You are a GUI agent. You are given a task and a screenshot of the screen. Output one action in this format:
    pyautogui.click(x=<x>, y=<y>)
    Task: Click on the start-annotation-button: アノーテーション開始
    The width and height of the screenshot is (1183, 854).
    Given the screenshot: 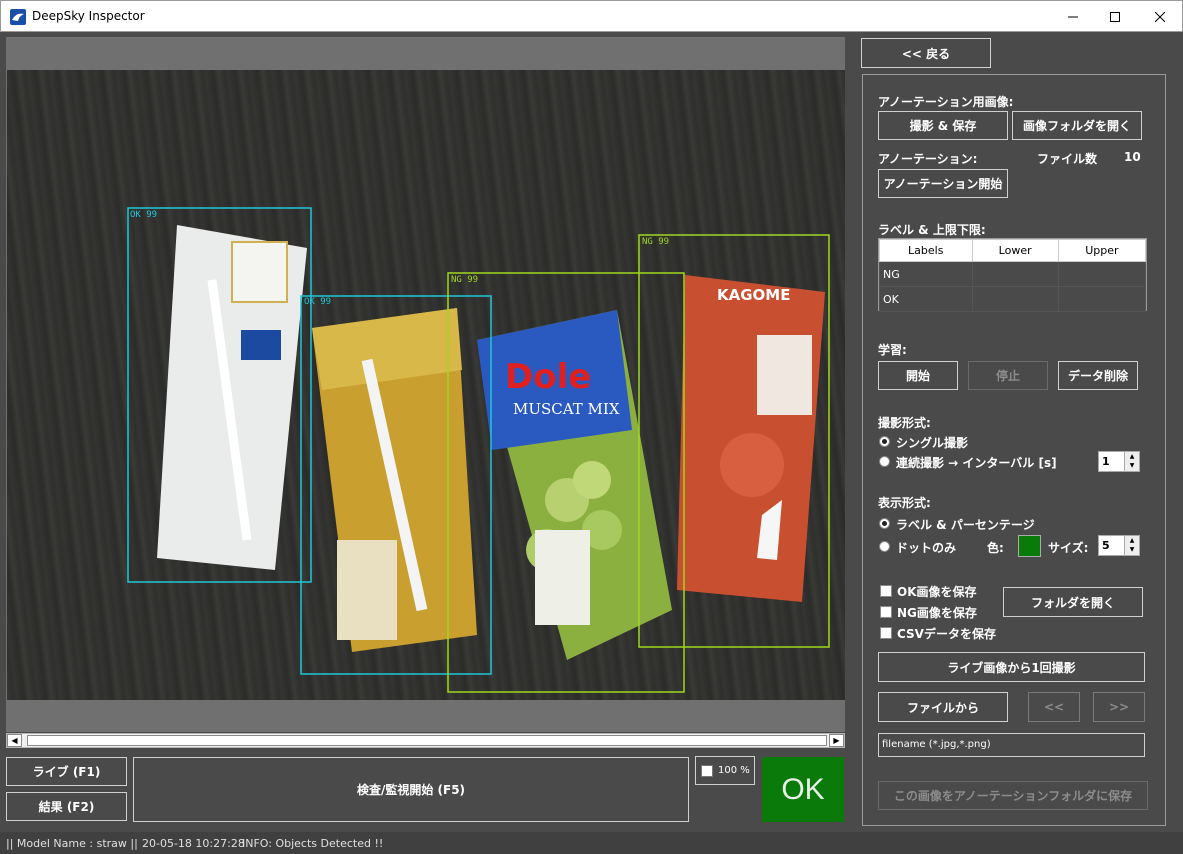 What is the action you would take?
    pyautogui.click(x=943, y=183)
    